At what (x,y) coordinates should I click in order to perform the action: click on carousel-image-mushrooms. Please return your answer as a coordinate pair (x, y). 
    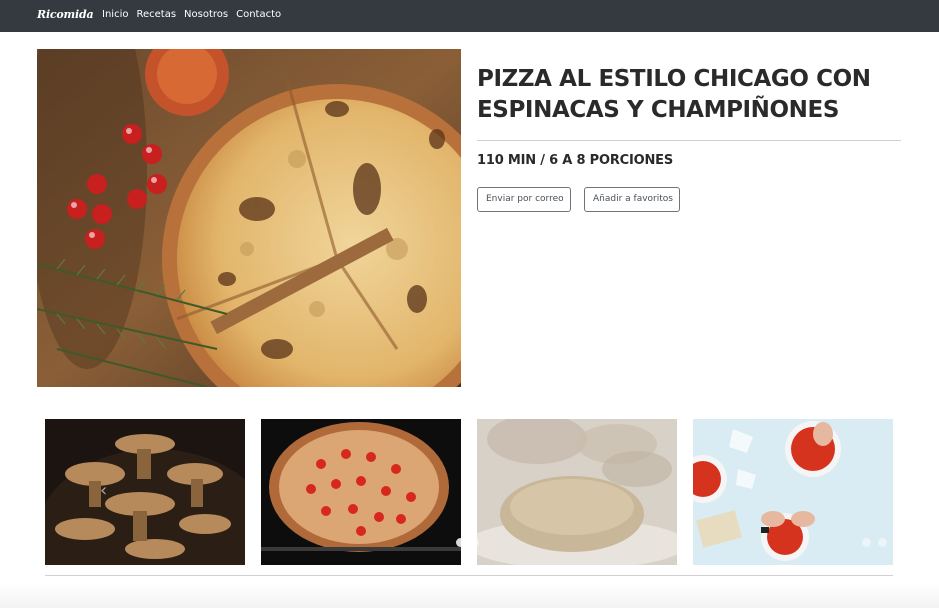
    Looking at the image, I should click on (145, 492).